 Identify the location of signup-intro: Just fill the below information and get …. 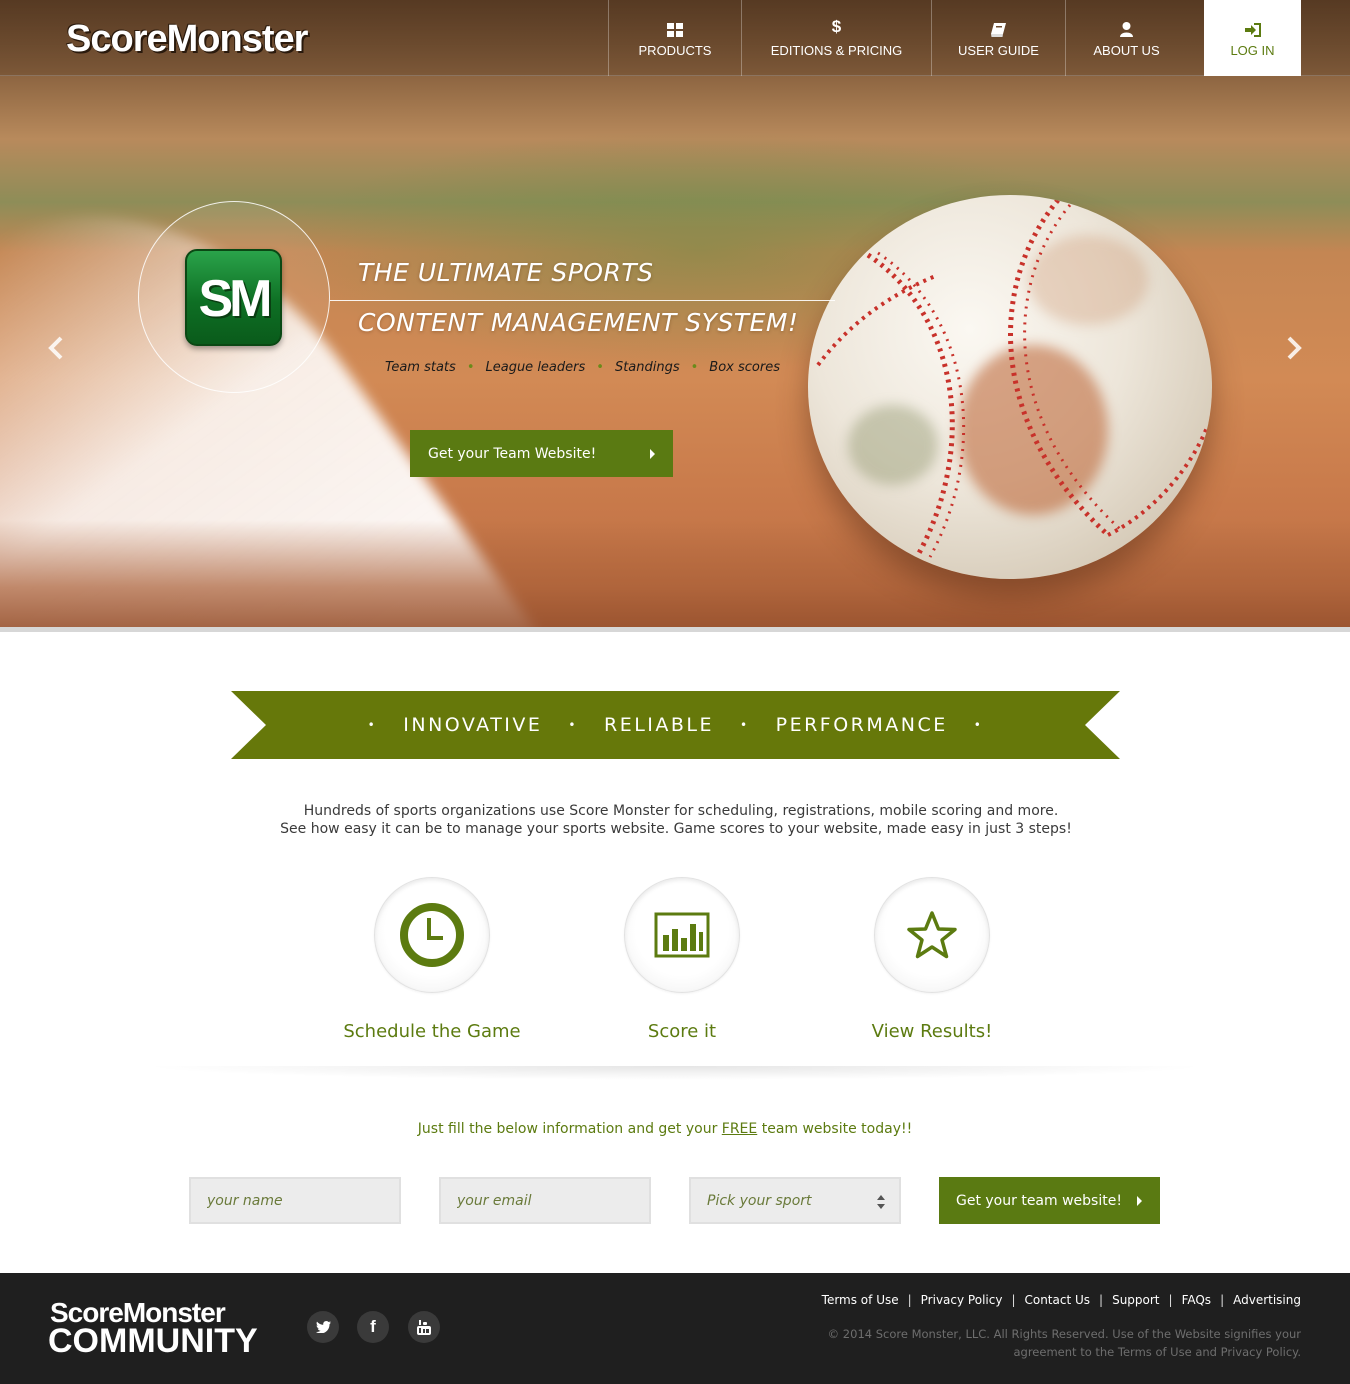
(665, 1129).